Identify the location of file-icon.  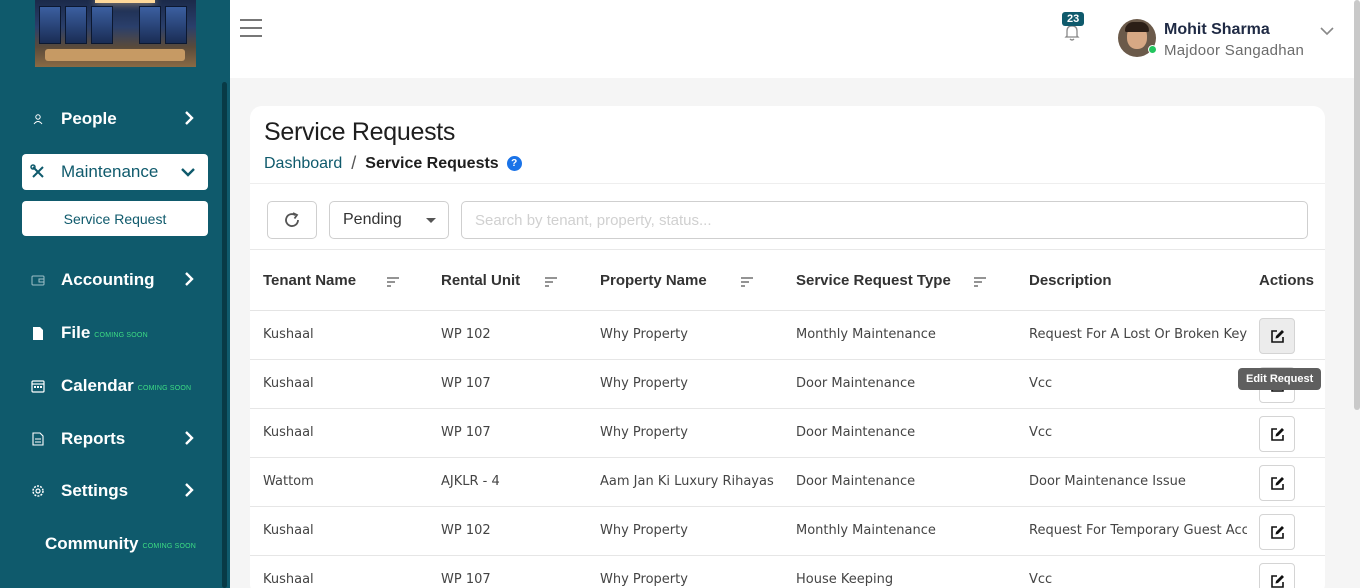
(38, 333).